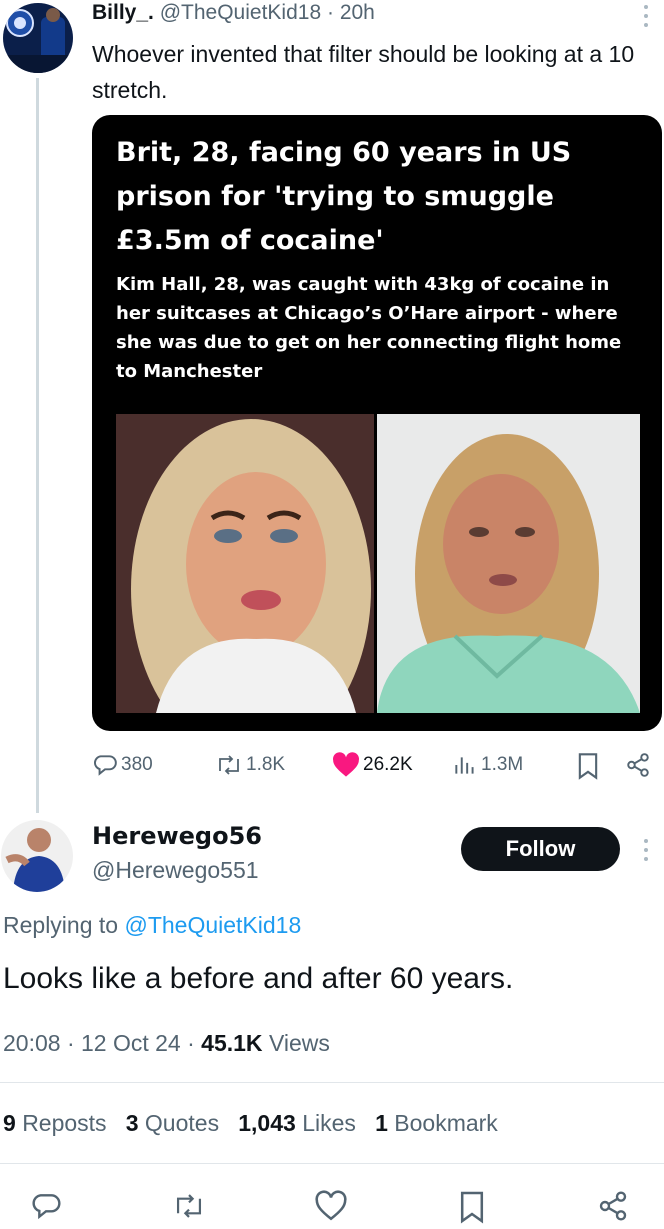  I want to click on reply-meta-views-count: 45.1K, so click(232, 1043).